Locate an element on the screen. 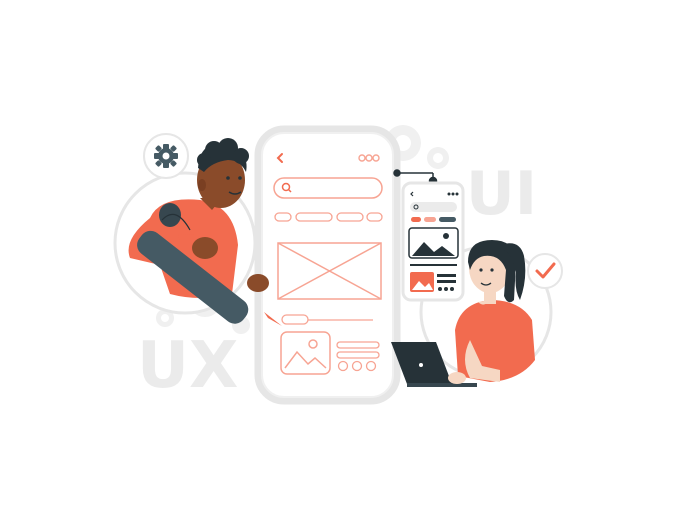 This screenshot has height=512, width=689. ux-letters: UX is located at coordinates (187, 366).